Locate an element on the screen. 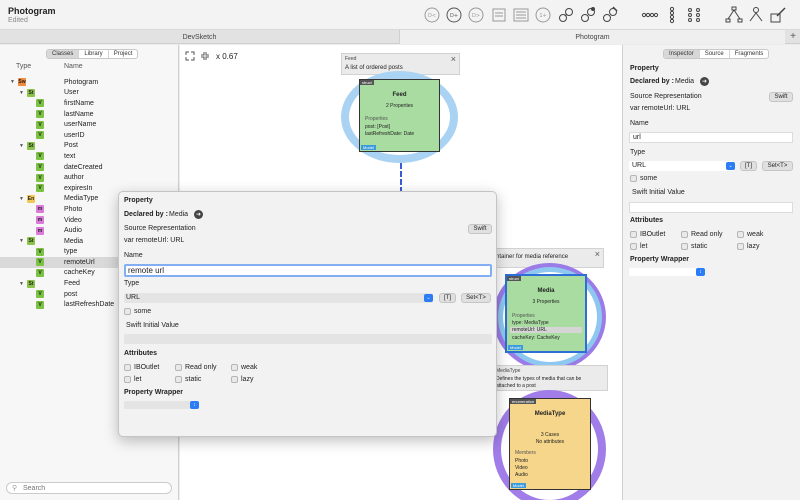 The image size is (800, 500). model-badge: Model is located at coordinates (368, 147).